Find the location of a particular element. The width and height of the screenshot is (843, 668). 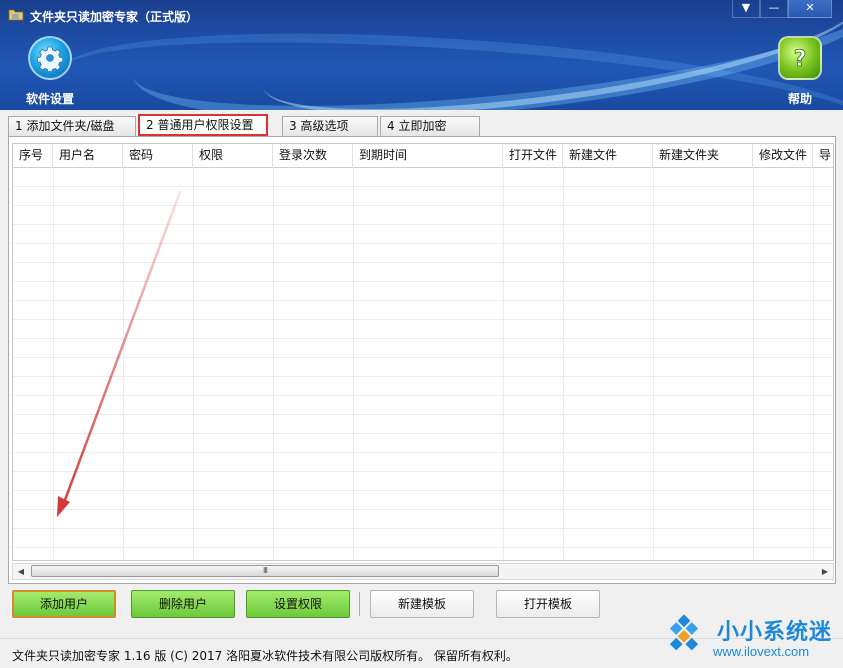

watermark: 小小系统迷 www.ilovext.com is located at coordinates (745, 638).